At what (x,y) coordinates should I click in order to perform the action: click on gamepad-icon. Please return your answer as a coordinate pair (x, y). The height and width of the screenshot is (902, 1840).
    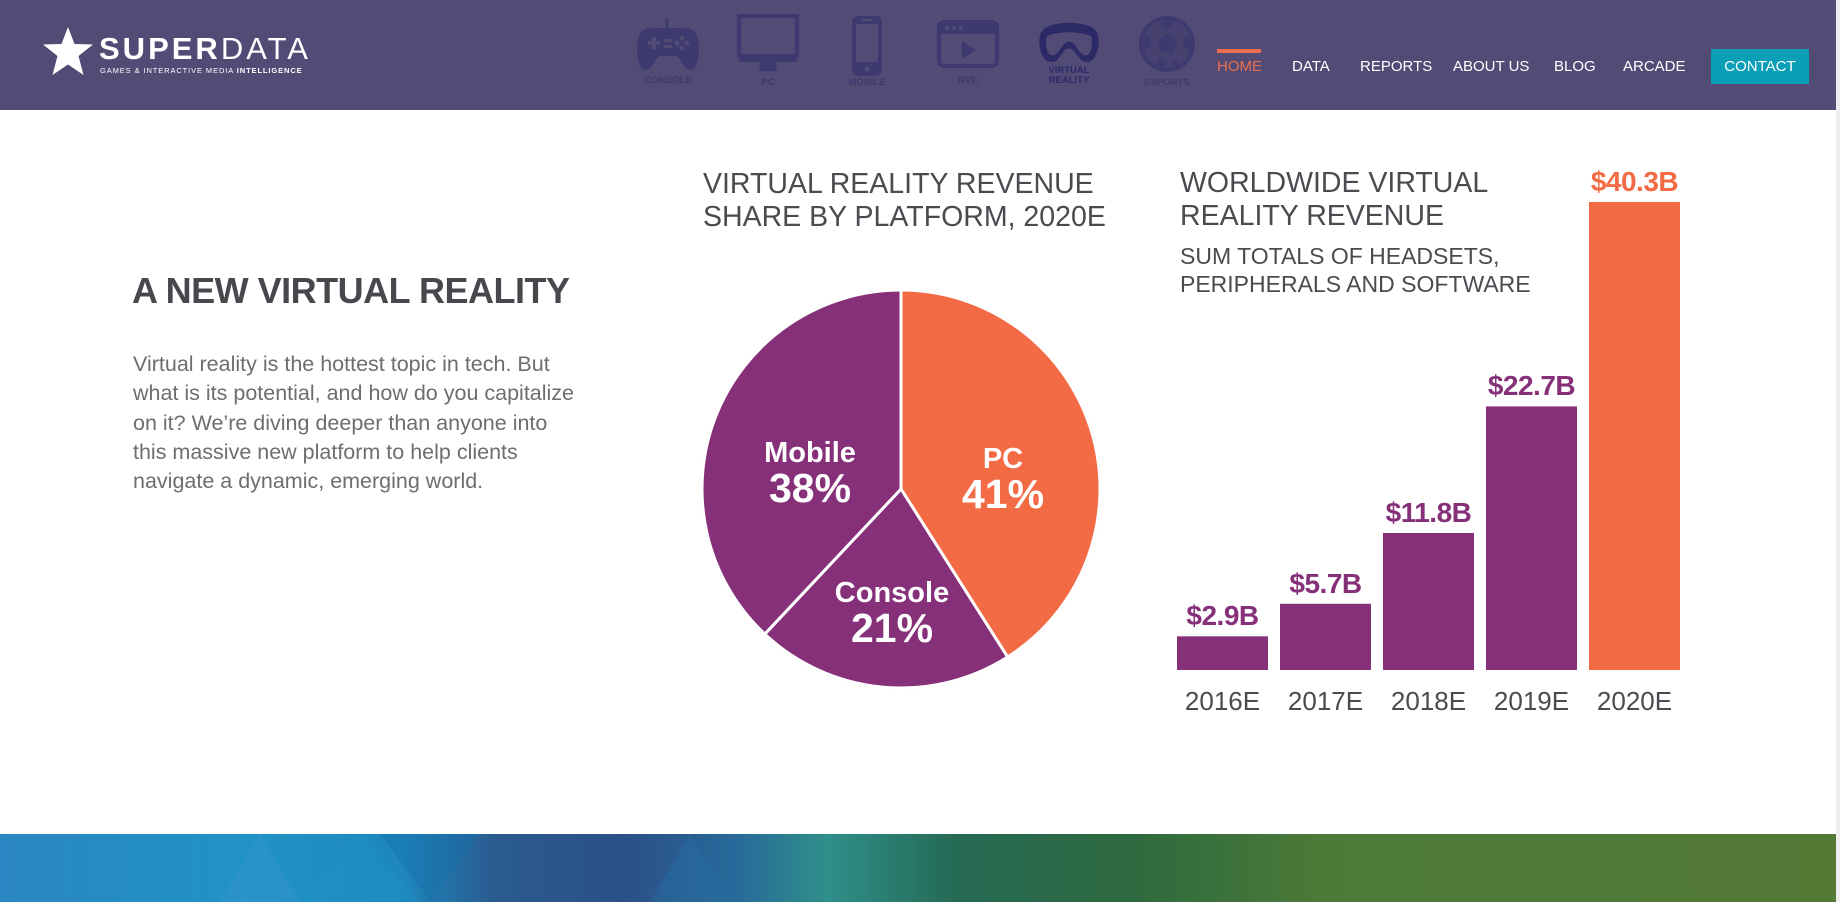
    Looking at the image, I should click on (668, 44).